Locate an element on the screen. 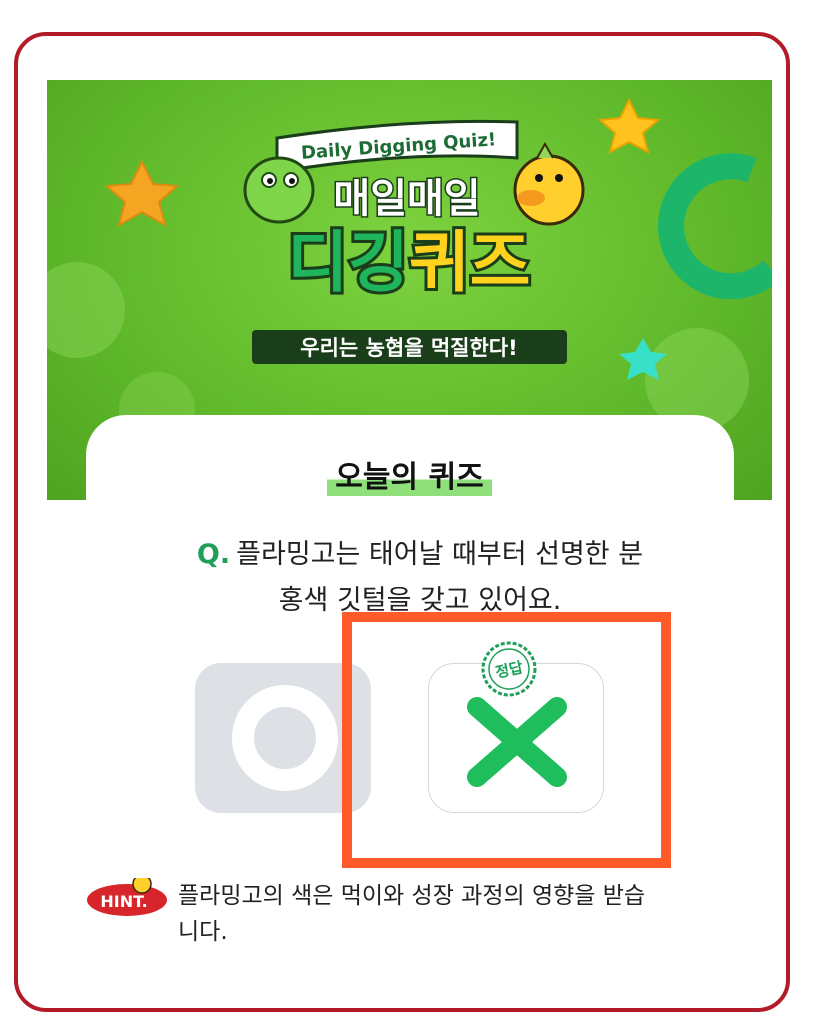  star-icon-right is located at coordinates (629, 125).